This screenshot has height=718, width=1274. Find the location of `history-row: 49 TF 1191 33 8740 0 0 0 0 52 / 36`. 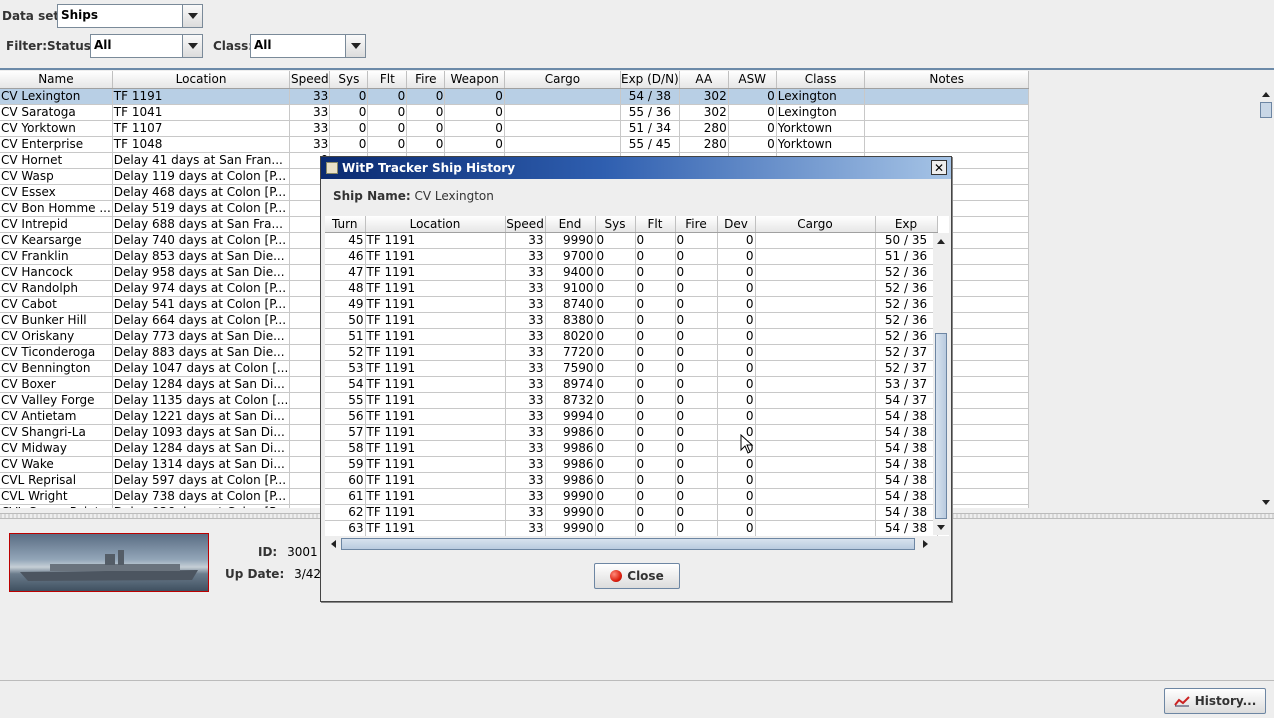

history-row: 49 TF 1191 33 8740 0 0 0 0 52 / 36 is located at coordinates (631, 304).